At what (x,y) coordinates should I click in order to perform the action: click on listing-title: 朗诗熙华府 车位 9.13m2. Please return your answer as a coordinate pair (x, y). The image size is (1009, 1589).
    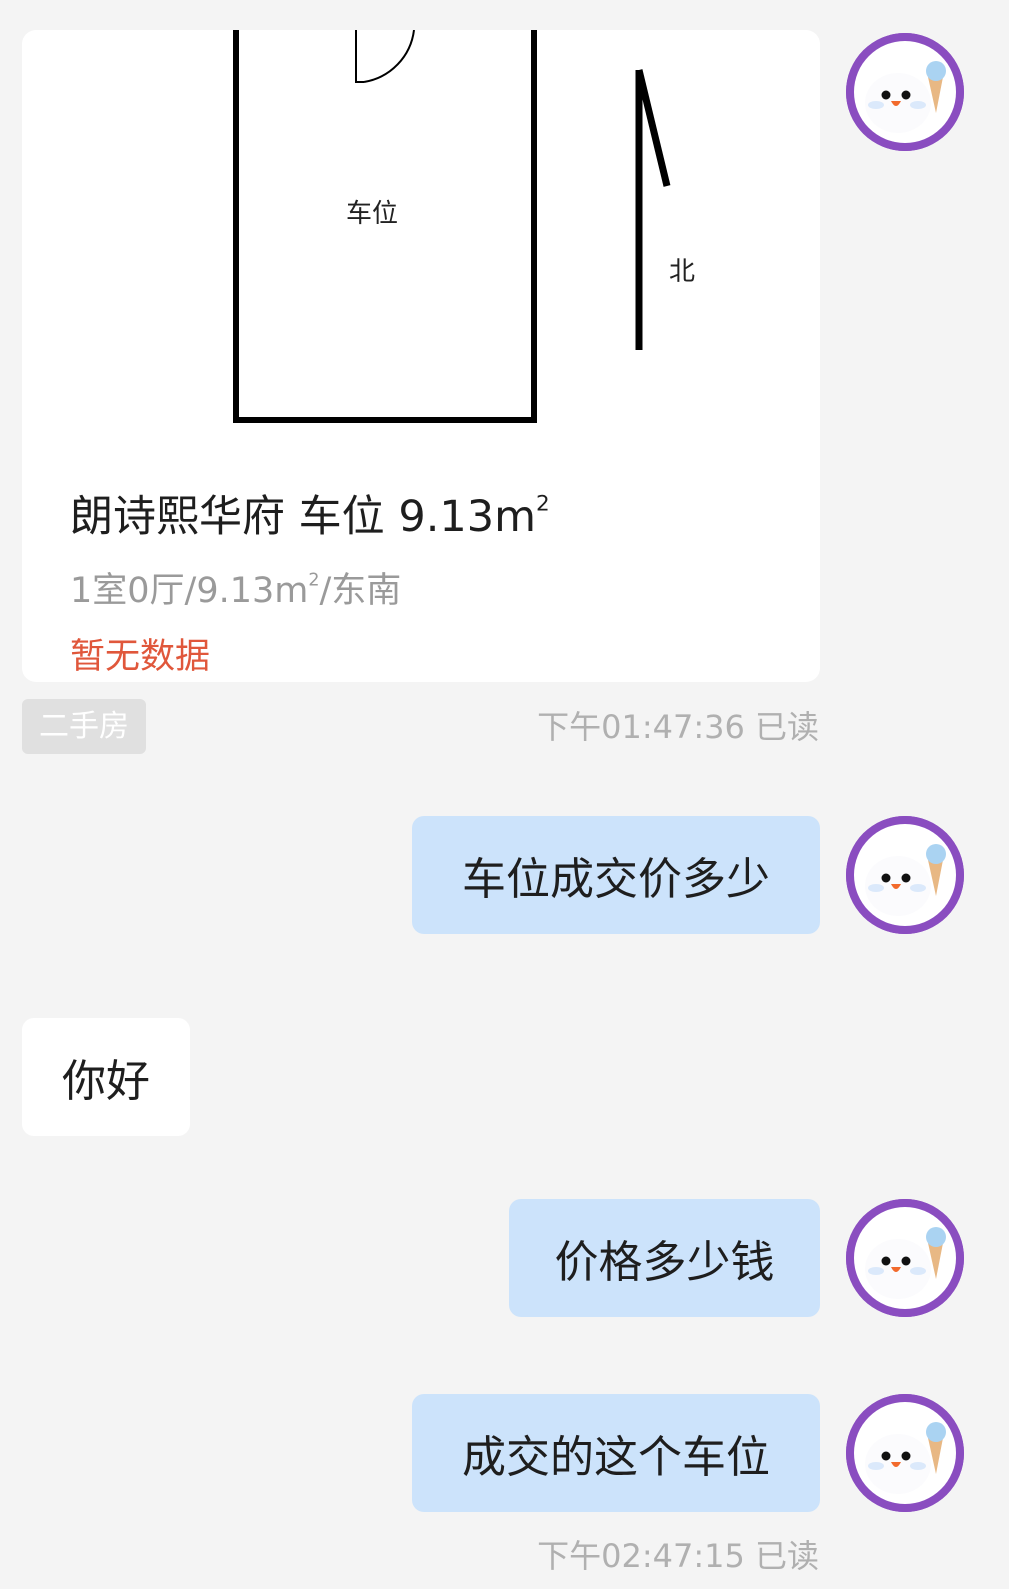
    Looking at the image, I should click on (310, 516).